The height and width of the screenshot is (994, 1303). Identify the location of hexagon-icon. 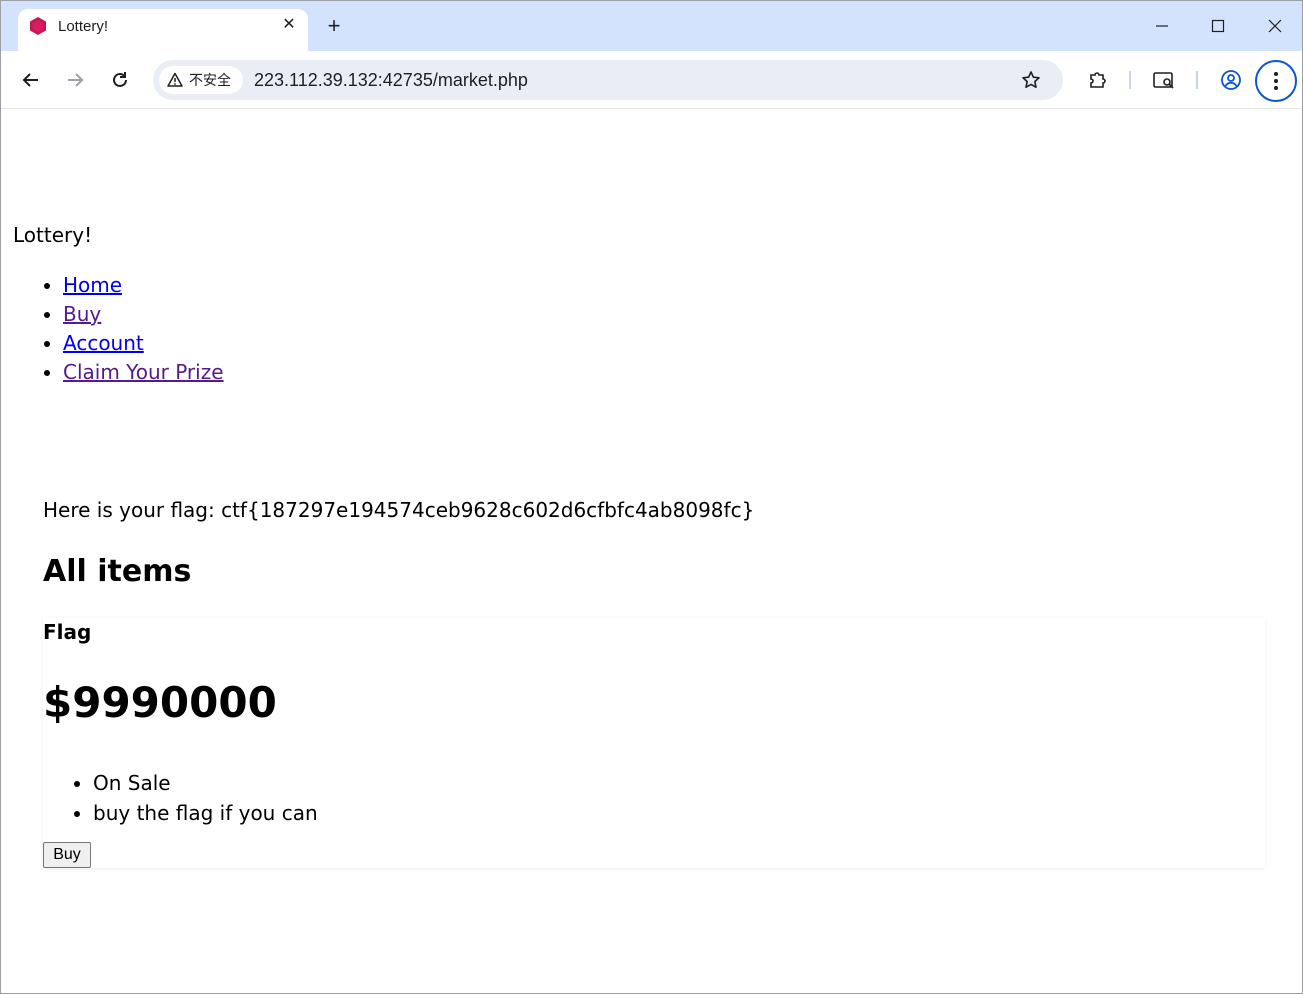
(38, 26).